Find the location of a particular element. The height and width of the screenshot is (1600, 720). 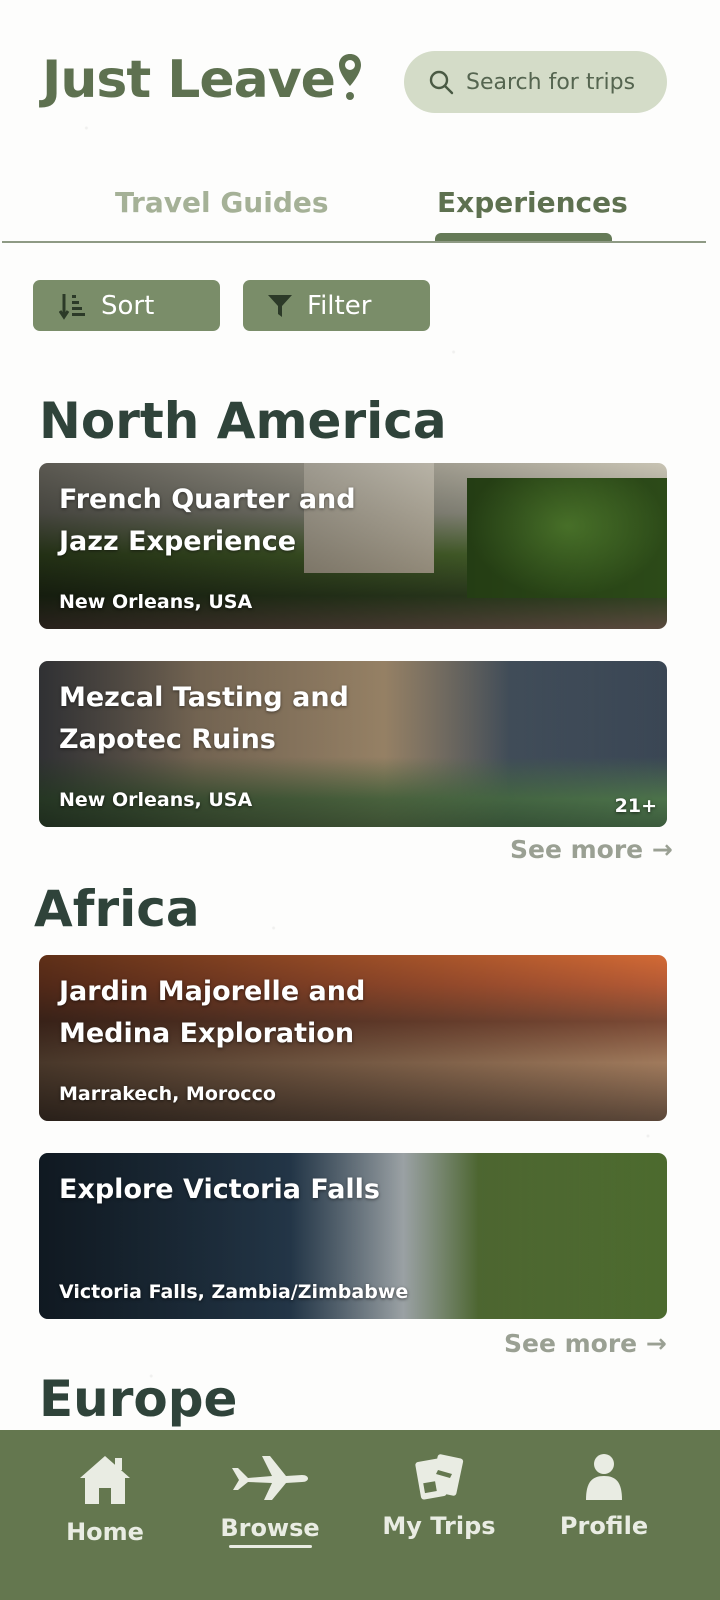

nav-browse: Browse is located at coordinates (270, 1497).